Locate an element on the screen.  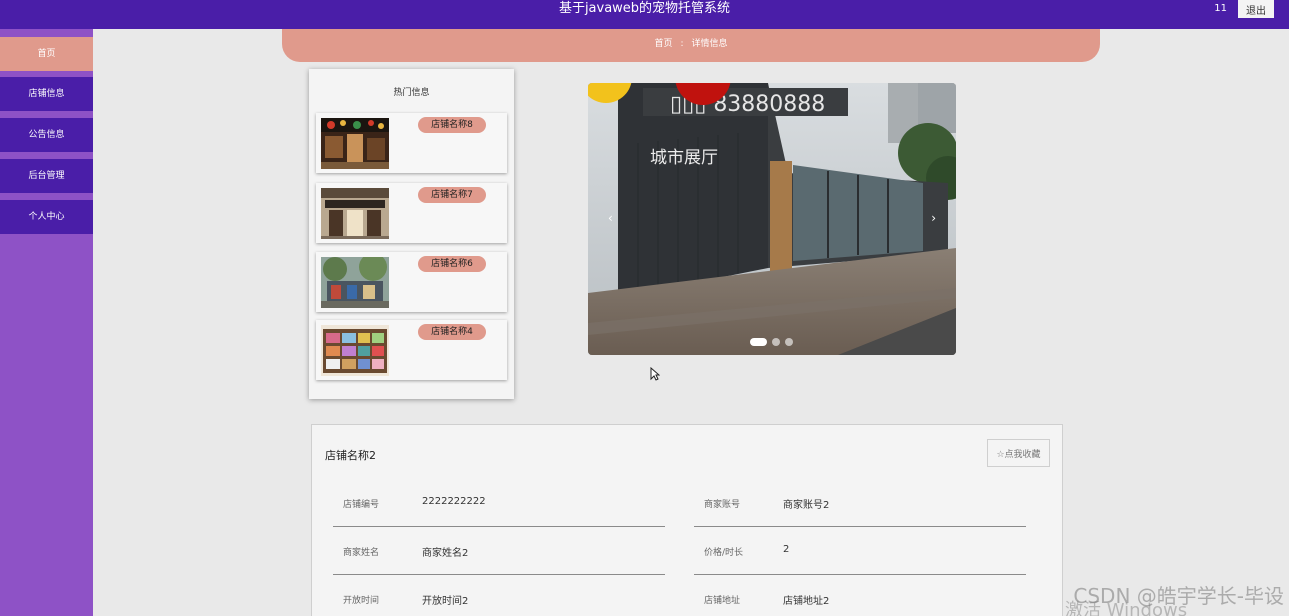
breadcrumb: 首页: 详情信息 is located at coordinates (691, 45).